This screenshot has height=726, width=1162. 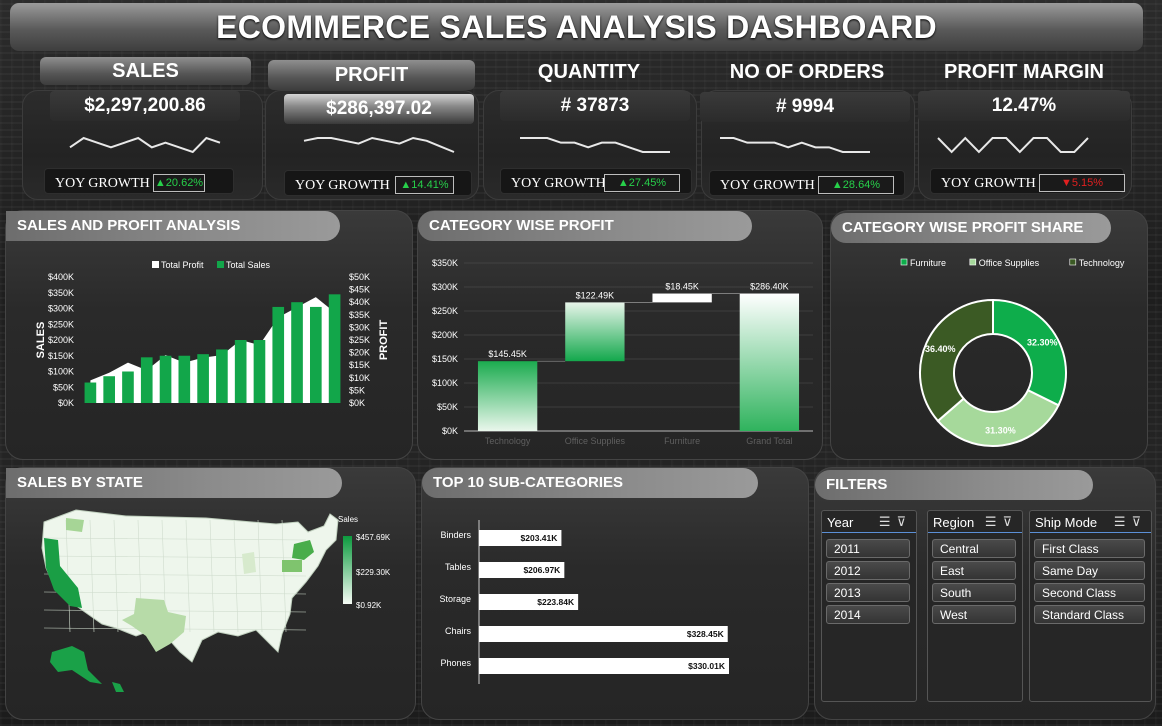 I want to click on category-label: Chairs, so click(x=458, y=631).